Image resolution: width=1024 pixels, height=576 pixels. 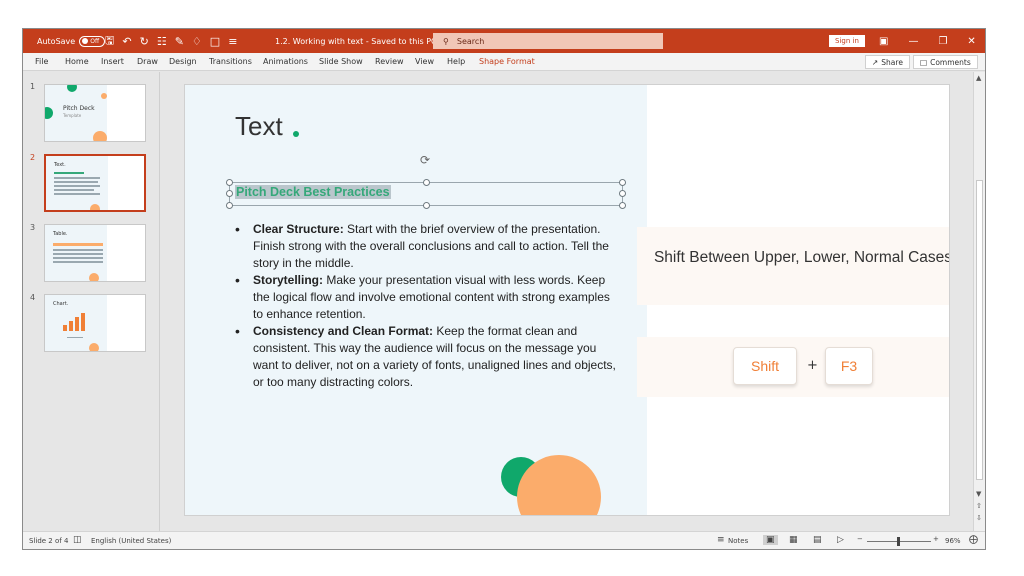 What do you see at coordinates (892, 62) in the screenshot?
I see `share-label: Share` at bounding box center [892, 62].